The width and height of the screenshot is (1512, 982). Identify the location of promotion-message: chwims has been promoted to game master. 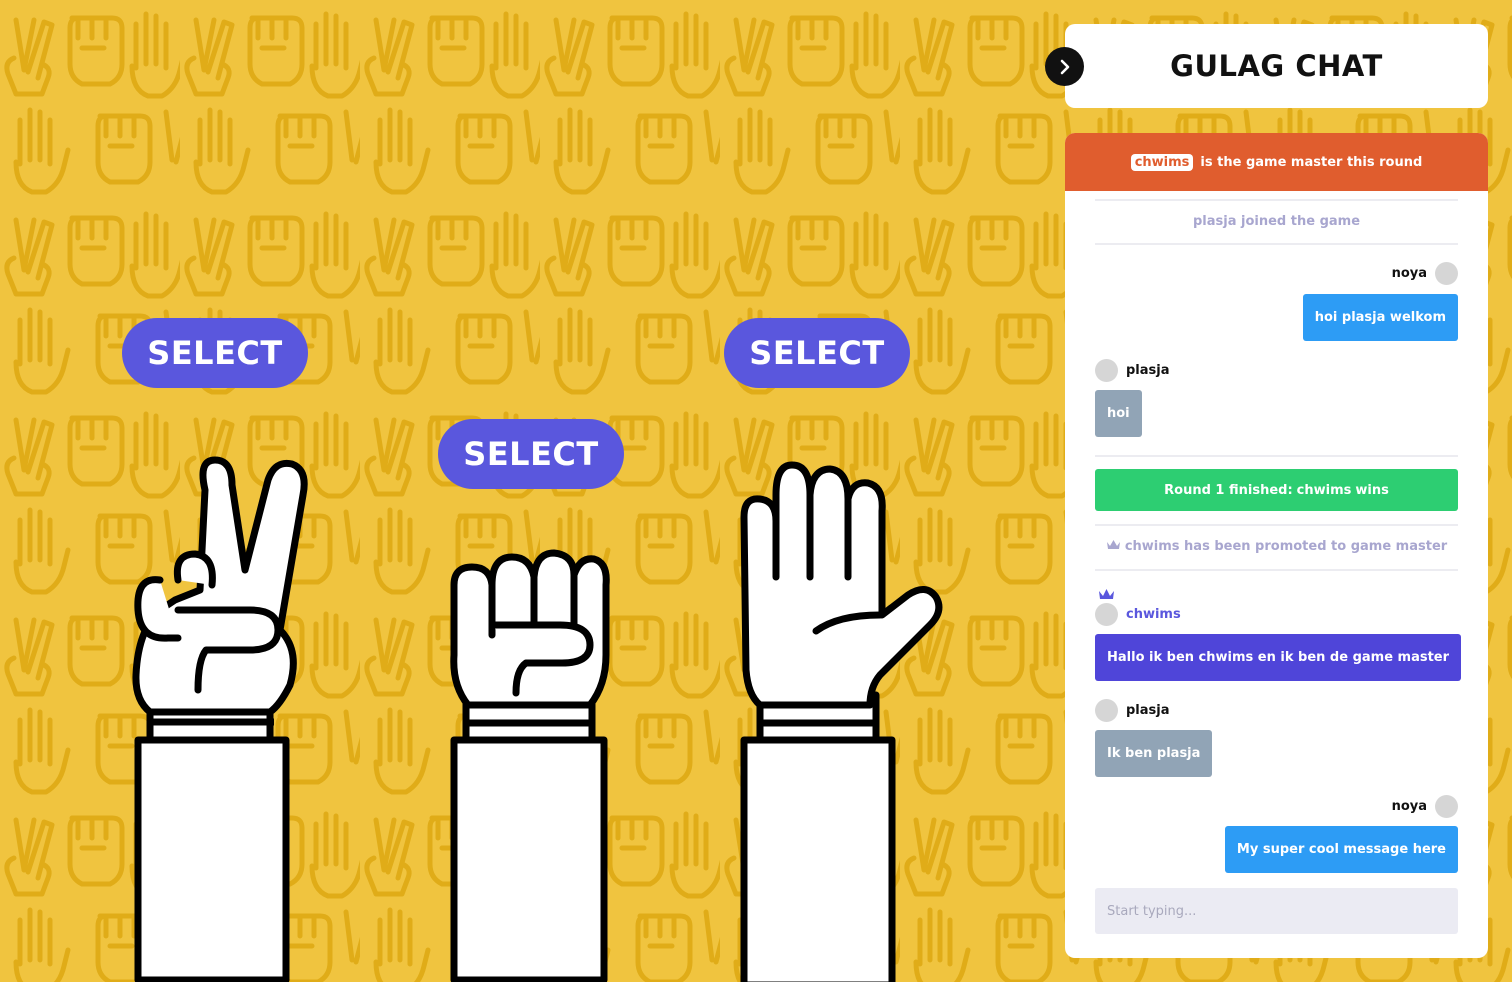
(1276, 546).